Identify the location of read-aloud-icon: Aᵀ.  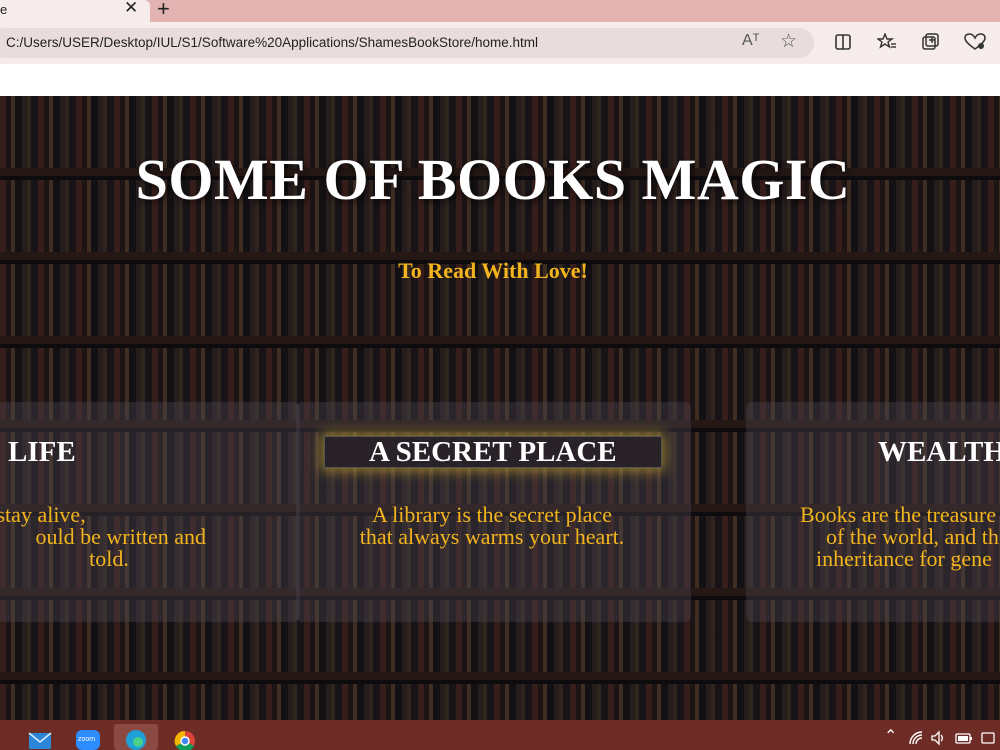
(751, 41).